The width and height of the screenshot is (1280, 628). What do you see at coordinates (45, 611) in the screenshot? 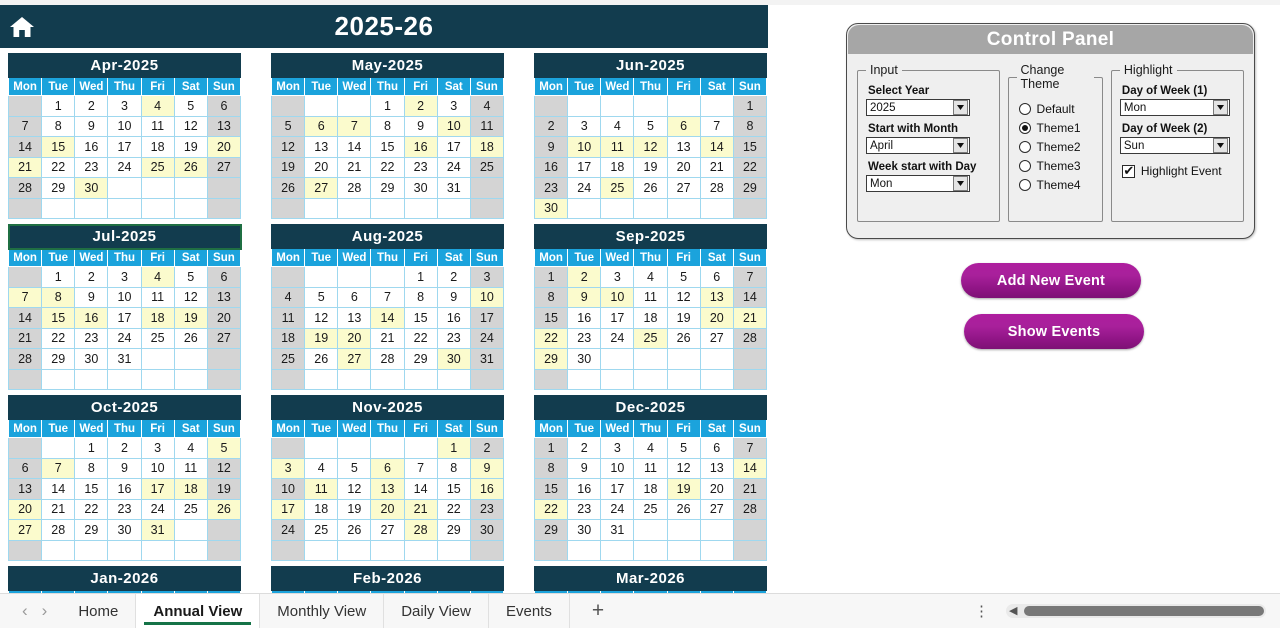
I see `next-sheet-icon: ›` at bounding box center [45, 611].